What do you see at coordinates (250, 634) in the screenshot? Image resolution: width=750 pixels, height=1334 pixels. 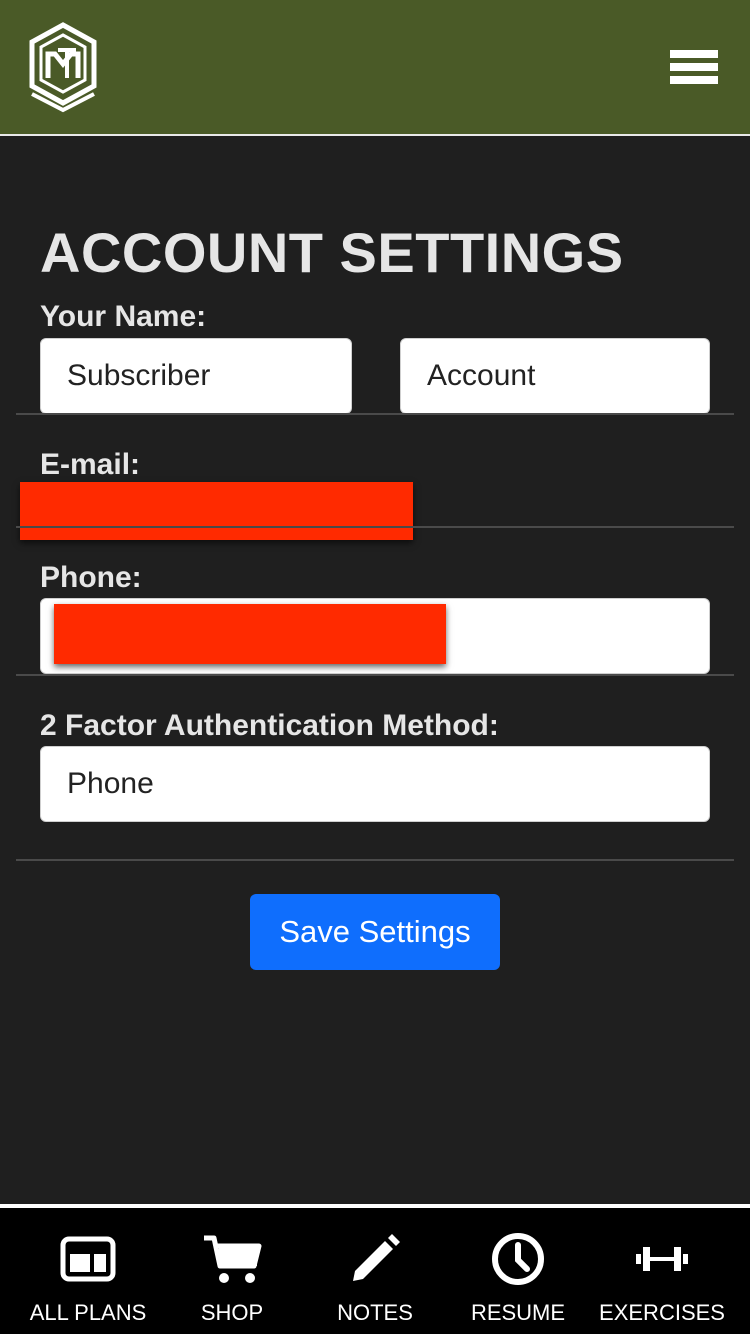 I see `redacted-phone` at bounding box center [250, 634].